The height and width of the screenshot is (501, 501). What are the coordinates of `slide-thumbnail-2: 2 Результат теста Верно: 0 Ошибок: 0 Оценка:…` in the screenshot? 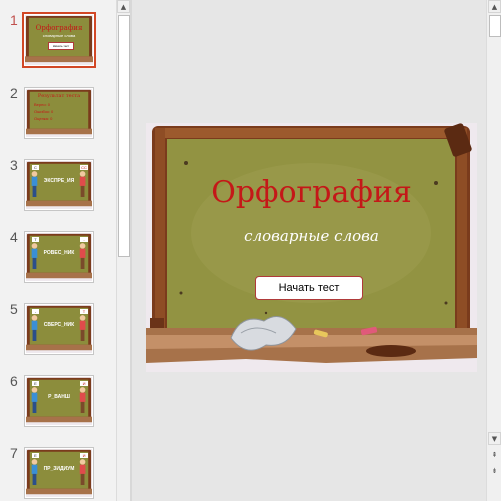 It's located at (58, 117).